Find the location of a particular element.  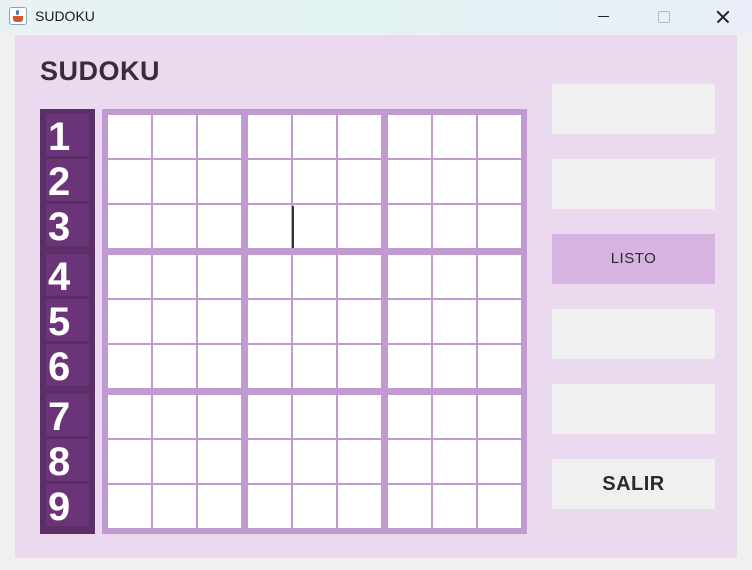

row-number: 6 is located at coordinates (67, 366).